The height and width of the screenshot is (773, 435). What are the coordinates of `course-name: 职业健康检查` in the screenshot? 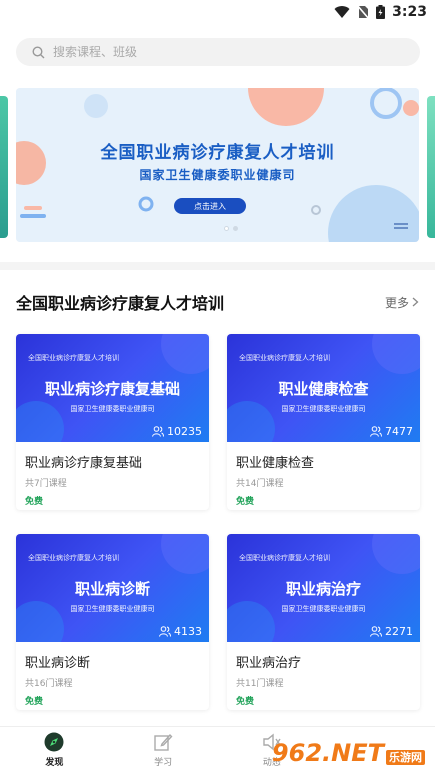 It's located at (275, 463).